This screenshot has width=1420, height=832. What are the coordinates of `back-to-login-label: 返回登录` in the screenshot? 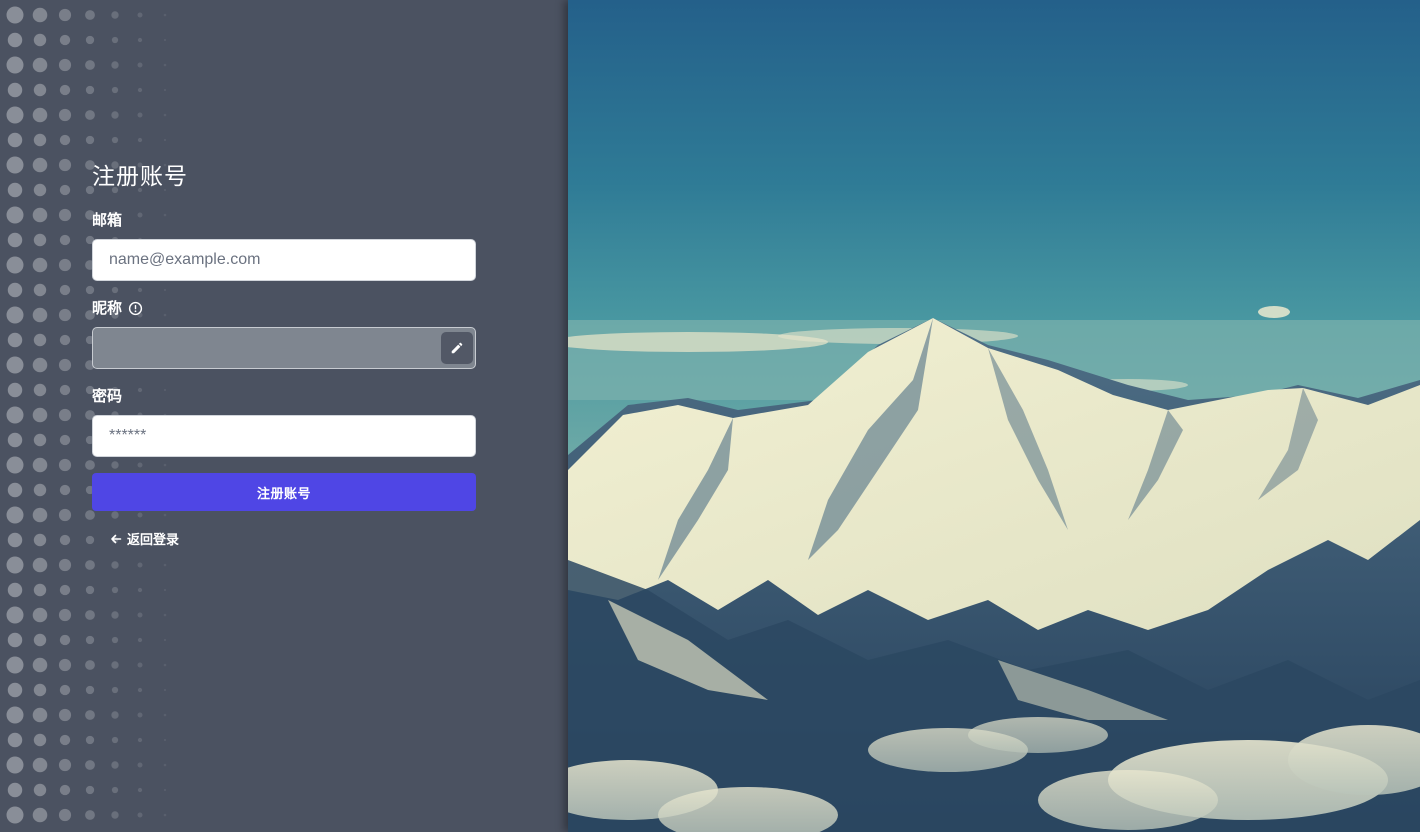 It's located at (153, 540).